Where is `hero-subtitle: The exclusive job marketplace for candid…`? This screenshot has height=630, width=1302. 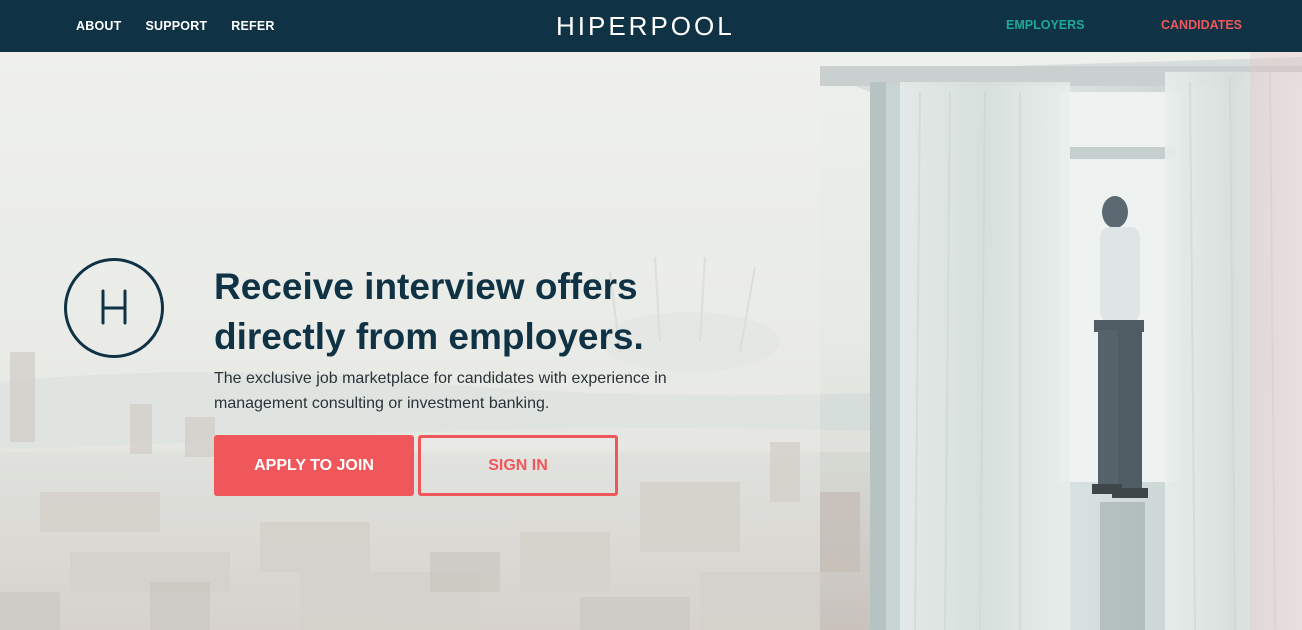 hero-subtitle: The exclusive job marketplace for candid… is located at coordinates (474, 391).